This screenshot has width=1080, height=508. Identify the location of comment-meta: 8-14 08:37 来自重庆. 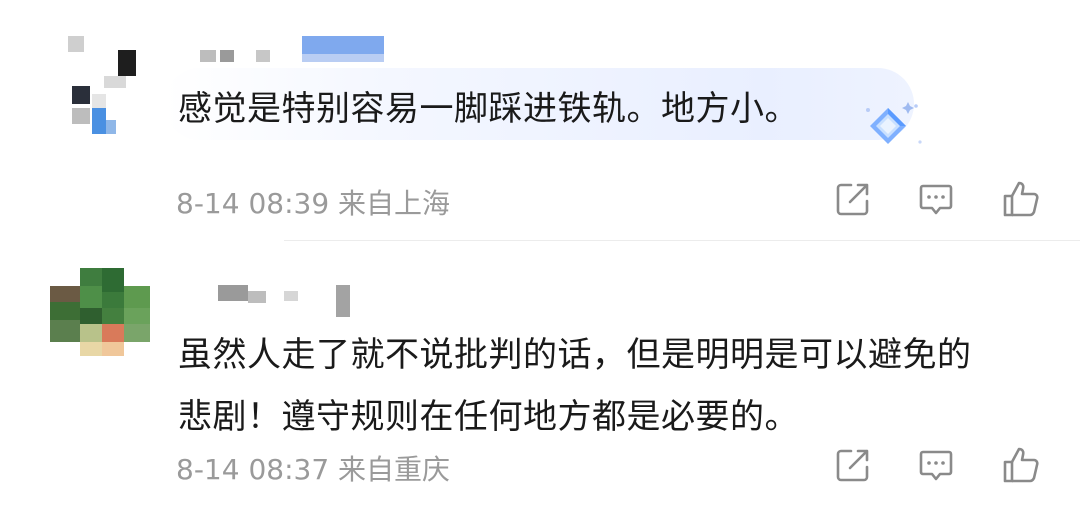
(313, 468).